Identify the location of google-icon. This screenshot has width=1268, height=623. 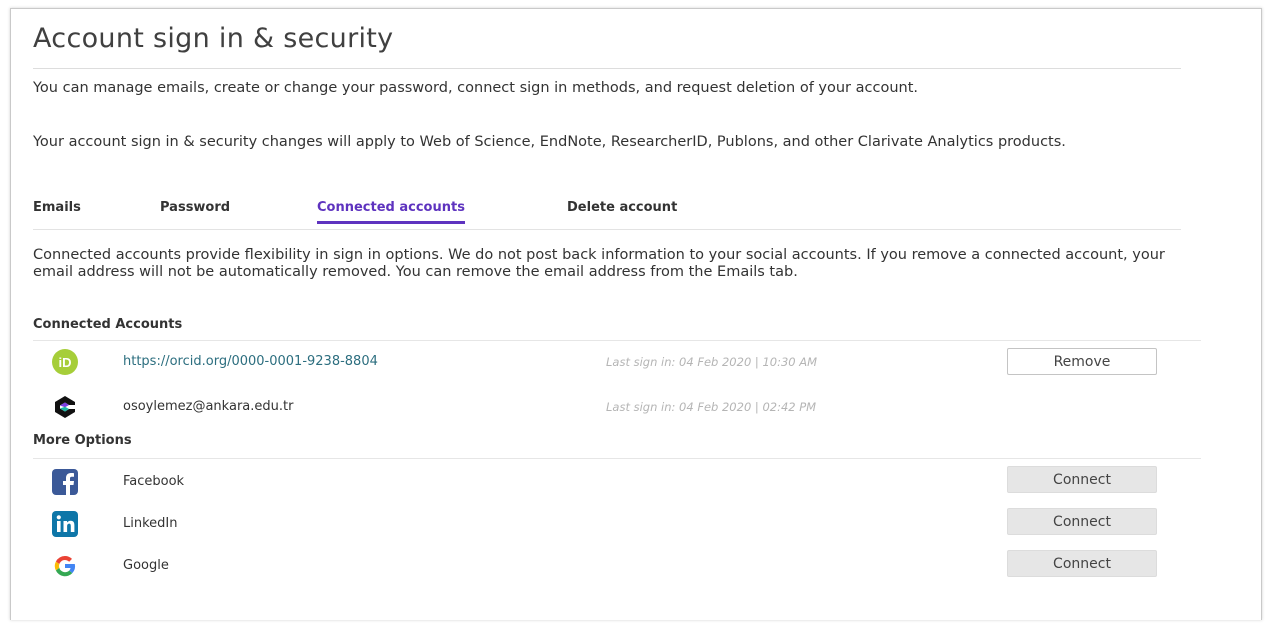
(65, 566).